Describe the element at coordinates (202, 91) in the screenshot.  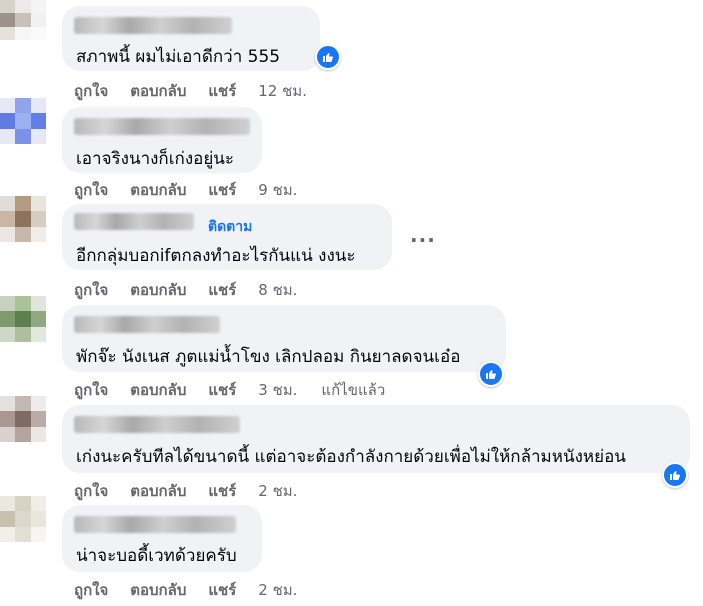
I see `comment-actions: ถูกใจ ตอบกลับ แชร์ 12 ชม.` at that location.